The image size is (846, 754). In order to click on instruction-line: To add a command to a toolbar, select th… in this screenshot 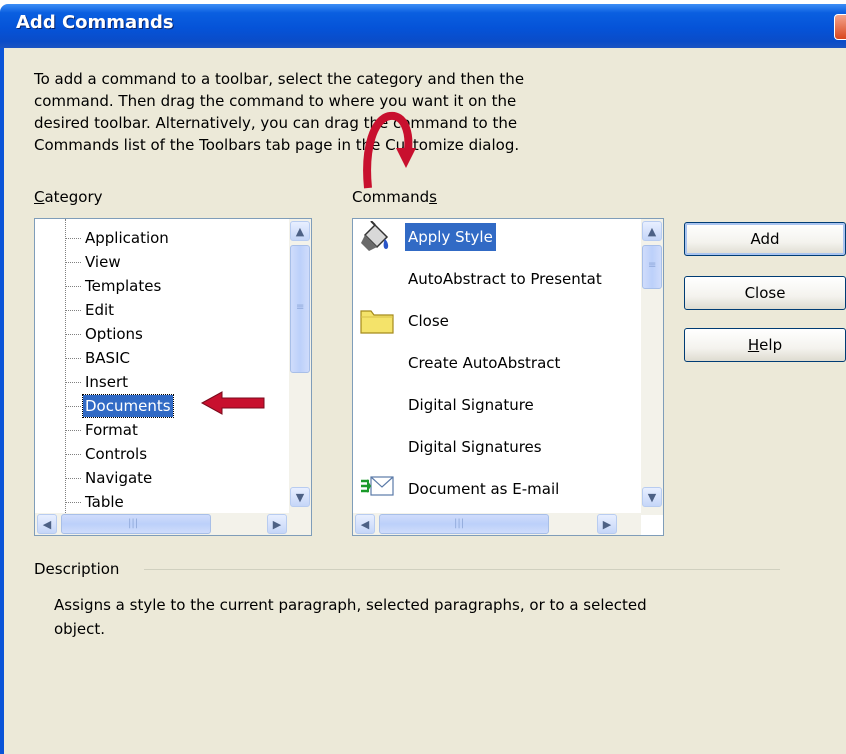, I will do `click(279, 79)`.